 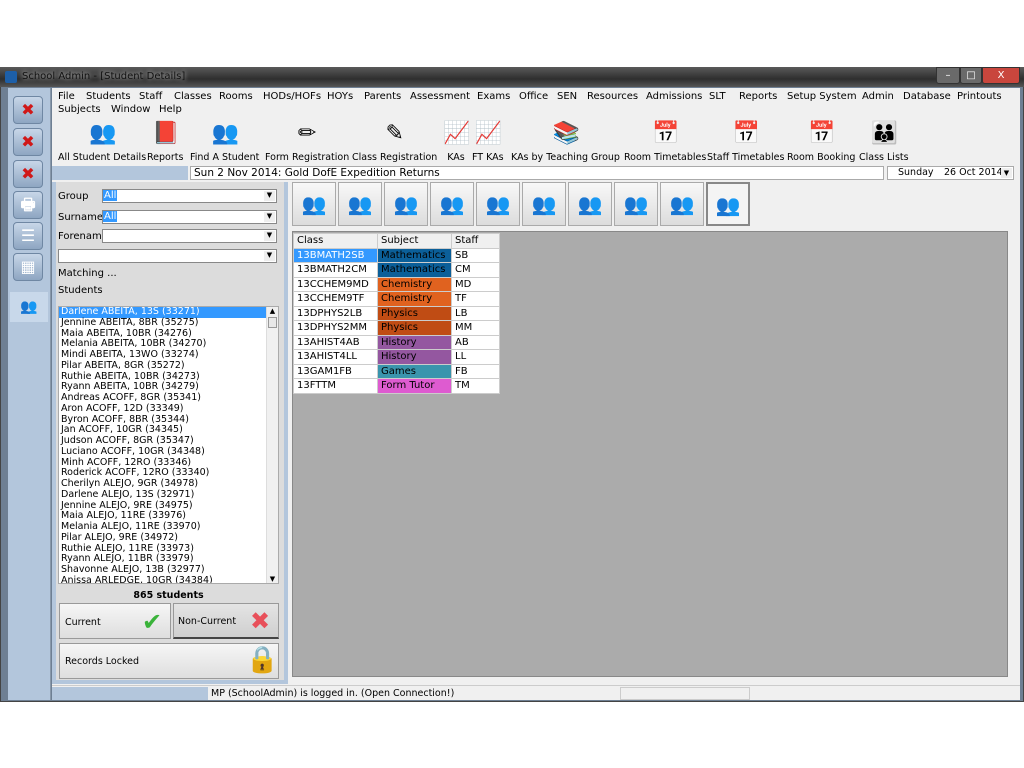 What do you see at coordinates (979, 96) in the screenshot?
I see `menu-printouts: Printouts` at bounding box center [979, 96].